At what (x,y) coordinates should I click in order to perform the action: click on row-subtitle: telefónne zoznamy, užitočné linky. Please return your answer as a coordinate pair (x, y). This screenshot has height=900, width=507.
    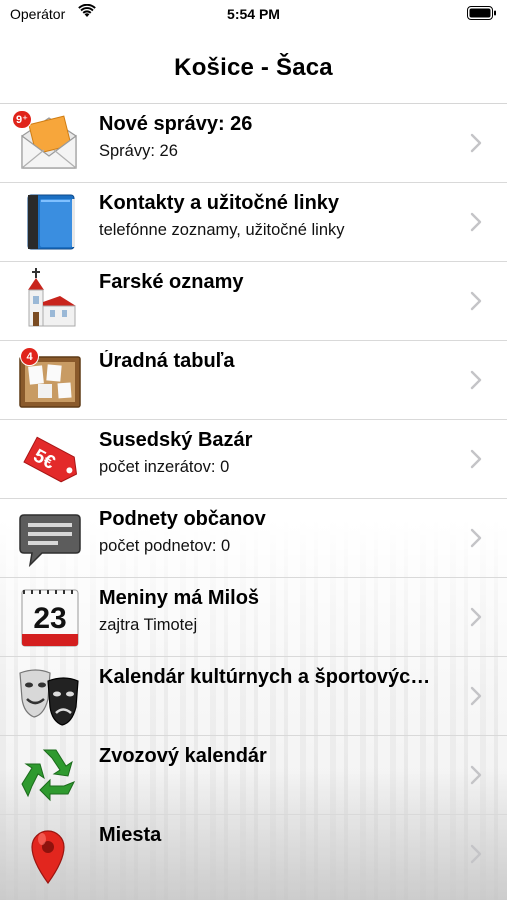
    Looking at the image, I should click on (222, 230).